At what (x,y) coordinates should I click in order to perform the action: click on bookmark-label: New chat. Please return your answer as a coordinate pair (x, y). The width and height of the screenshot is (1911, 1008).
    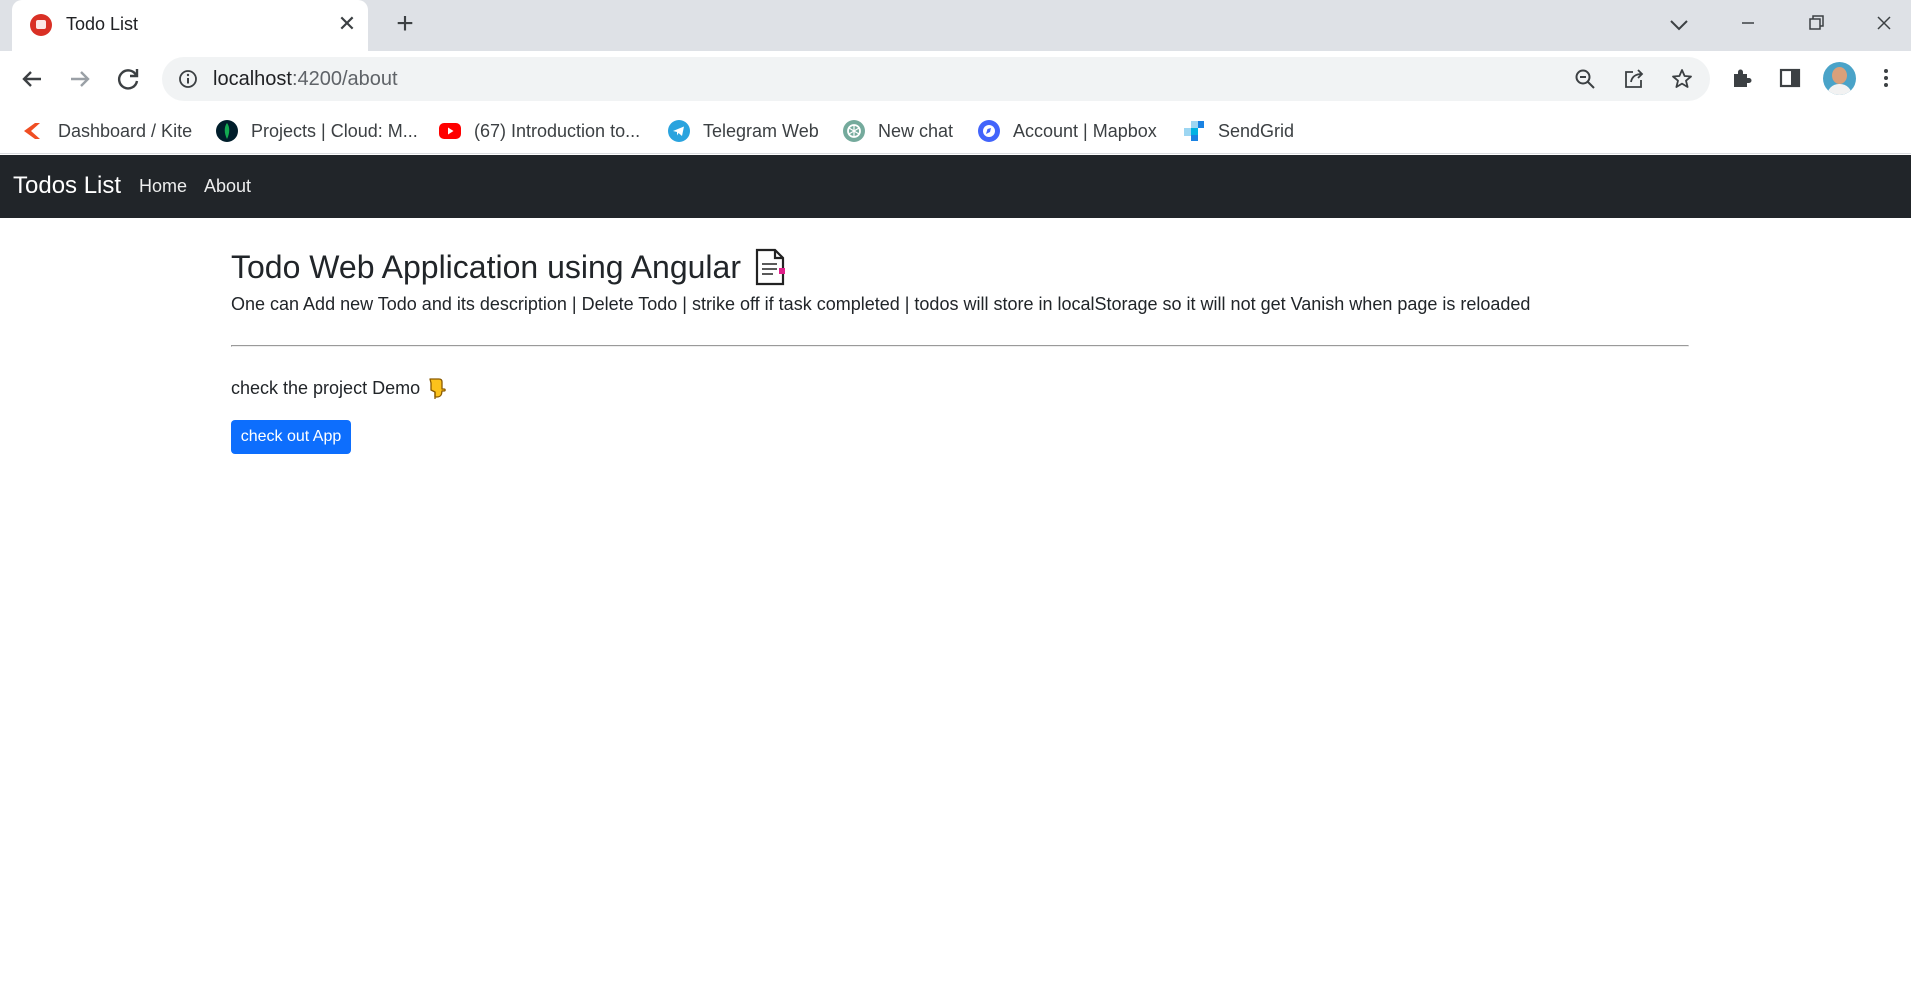
    Looking at the image, I should click on (916, 130).